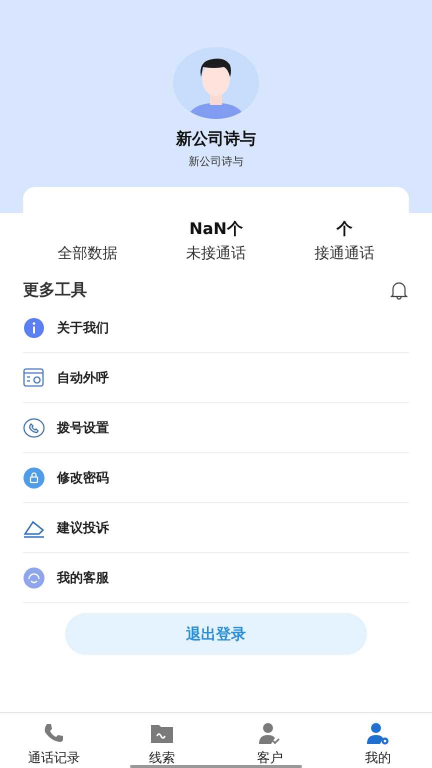 This screenshot has width=432, height=768. What do you see at coordinates (399, 290) in the screenshot?
I see `bell-icon` at bounding box center [399, 290].